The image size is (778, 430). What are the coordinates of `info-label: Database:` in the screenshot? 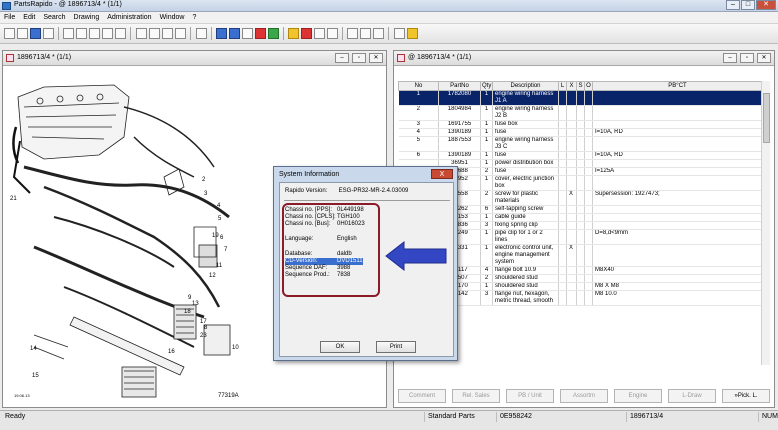 It's located at (299, 254).